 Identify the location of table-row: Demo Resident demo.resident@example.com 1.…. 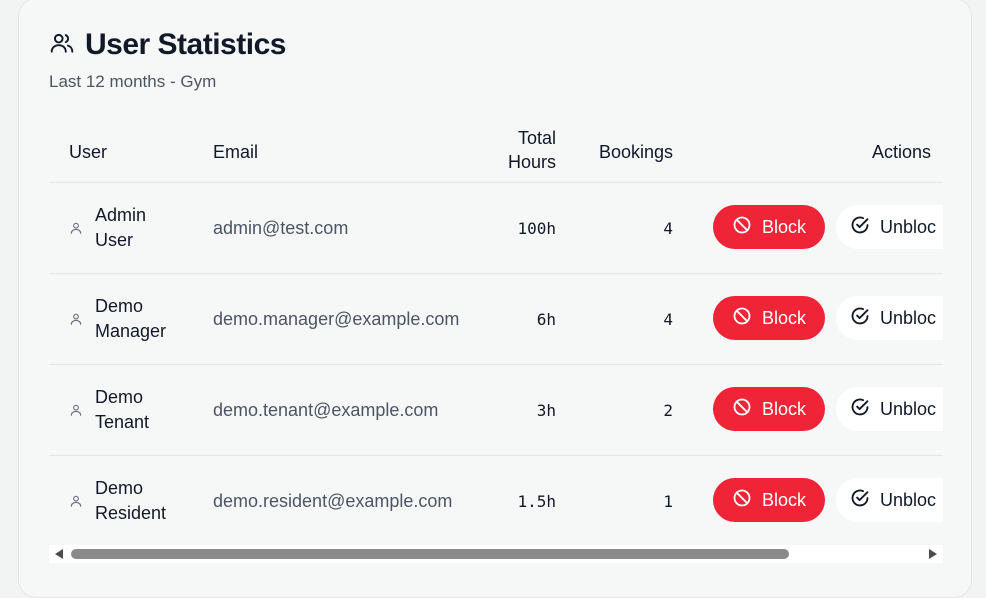
(496, 500).